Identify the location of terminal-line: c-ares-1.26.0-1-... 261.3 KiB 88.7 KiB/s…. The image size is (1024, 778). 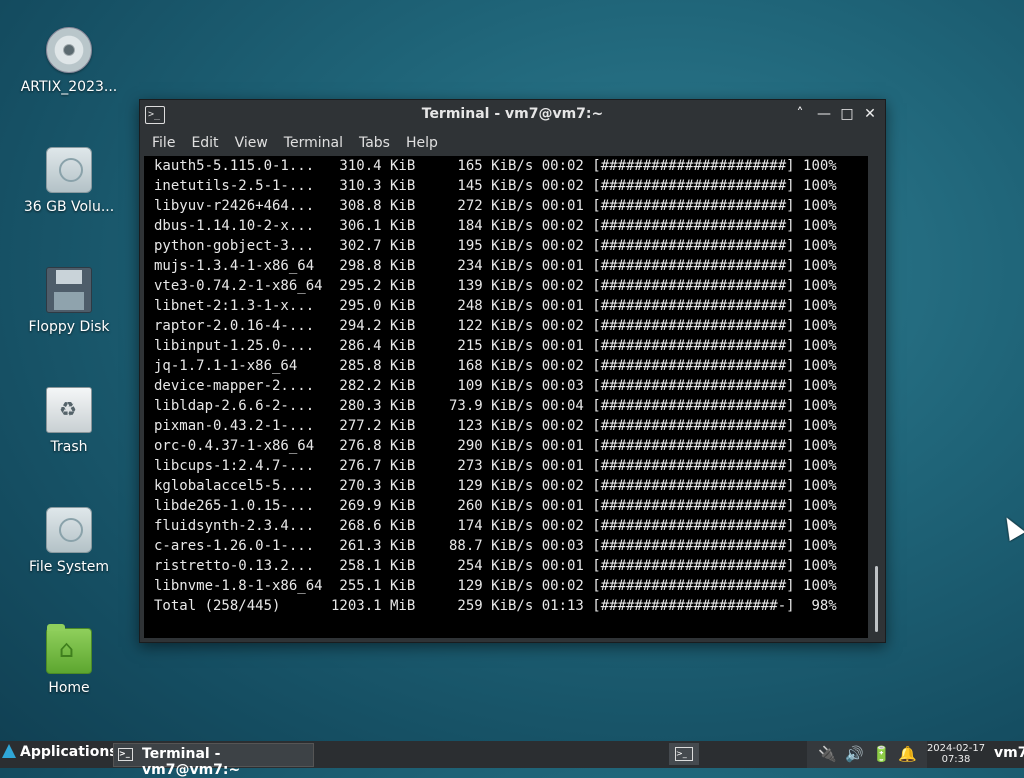
(495, 546).